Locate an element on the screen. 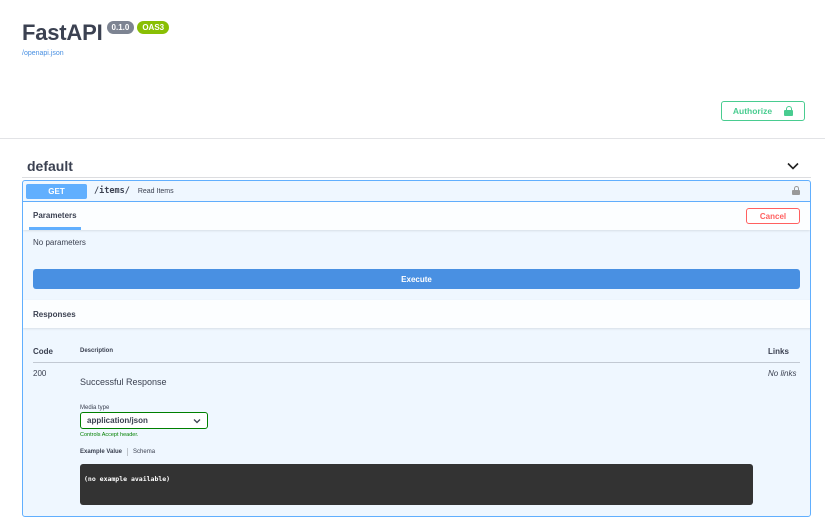 The image size is (825, 529). operation-summary: GET /items/ Read Items is located at coordinates (416, 191).